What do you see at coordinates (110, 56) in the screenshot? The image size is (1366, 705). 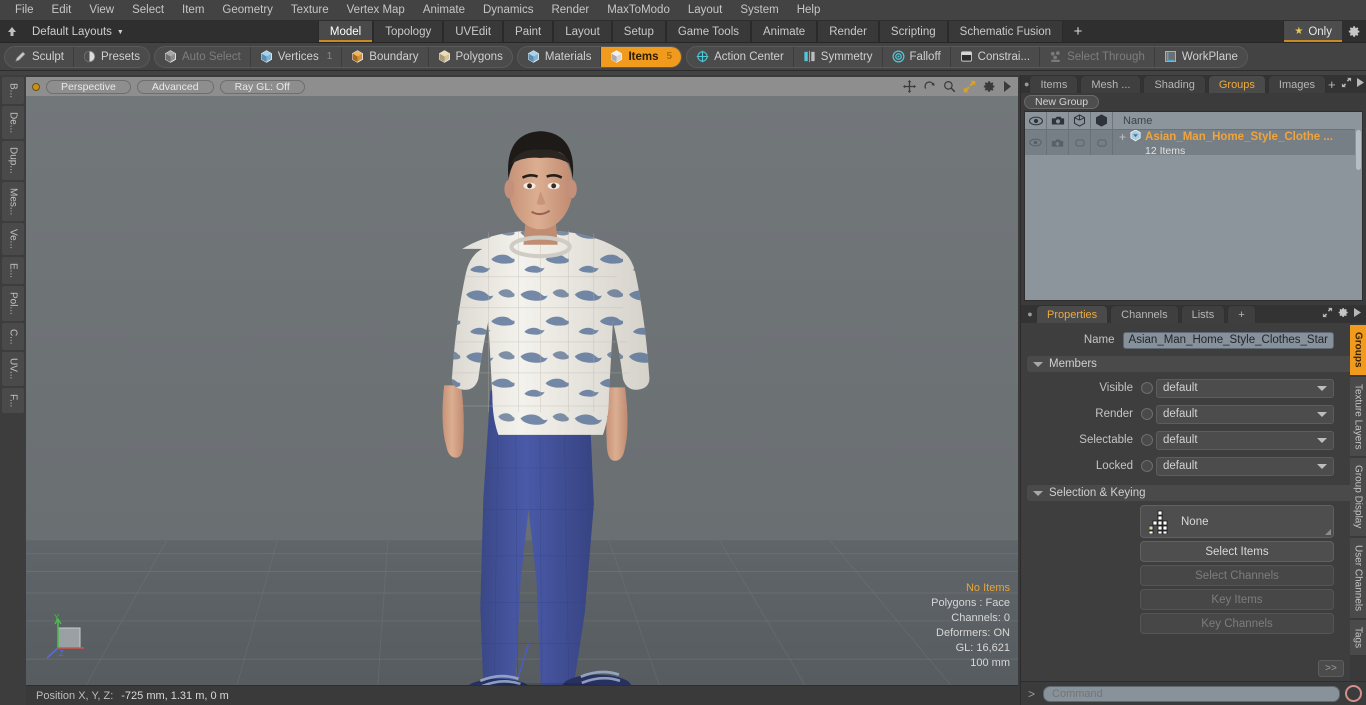 I see `toolbar-button-presets: Presets` at bounding box center [110, 56].